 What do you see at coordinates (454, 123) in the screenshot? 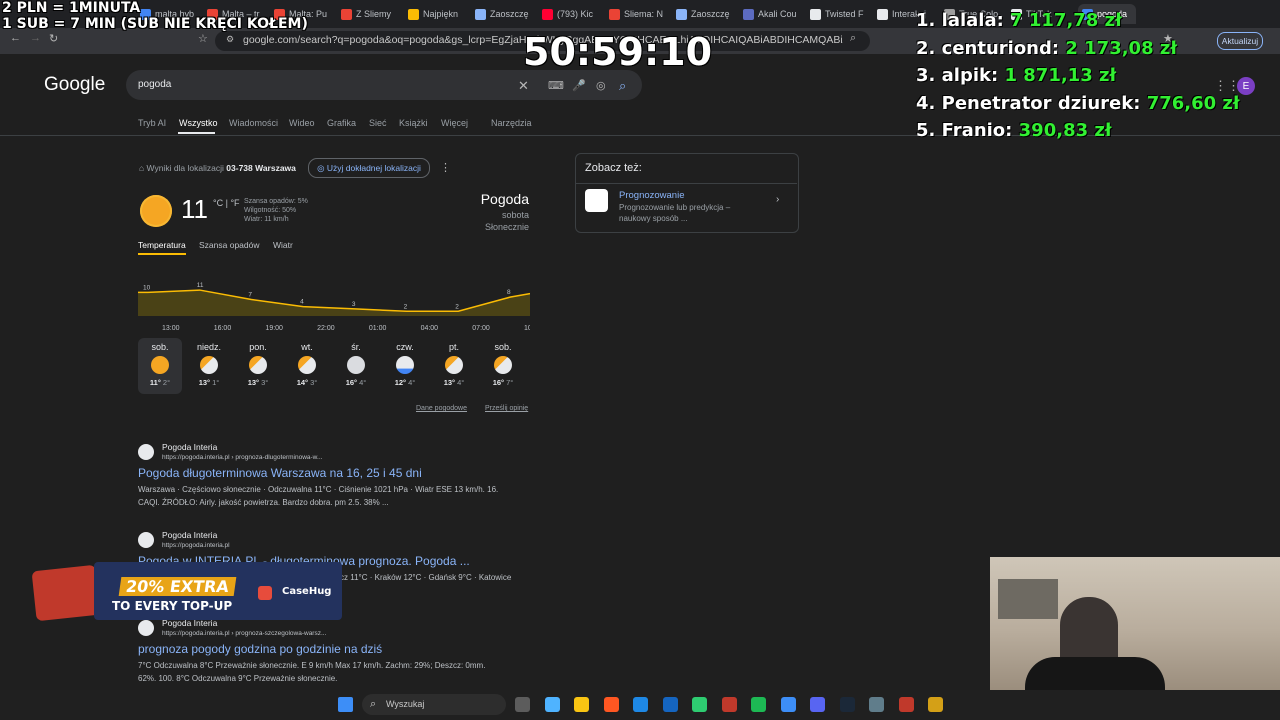
I see `nav-tab: Więcej` at bounding box center [454, 123].